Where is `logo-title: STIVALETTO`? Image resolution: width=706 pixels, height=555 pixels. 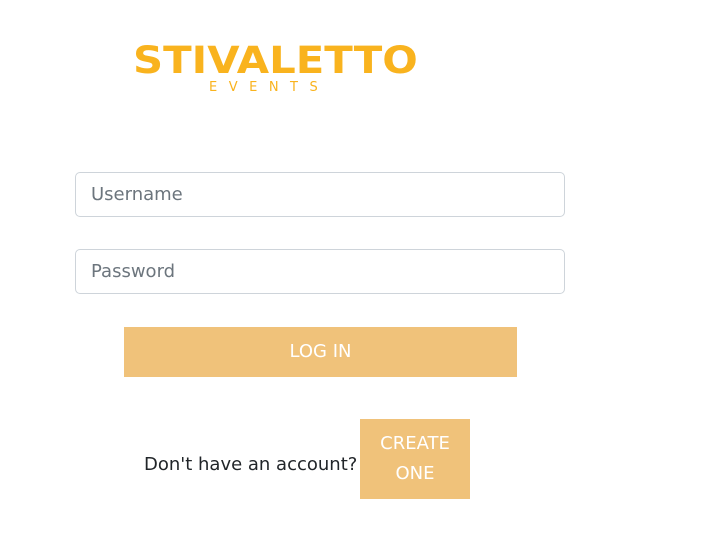 logo-title: STIVALETTO is located at coordinates (275, 60).